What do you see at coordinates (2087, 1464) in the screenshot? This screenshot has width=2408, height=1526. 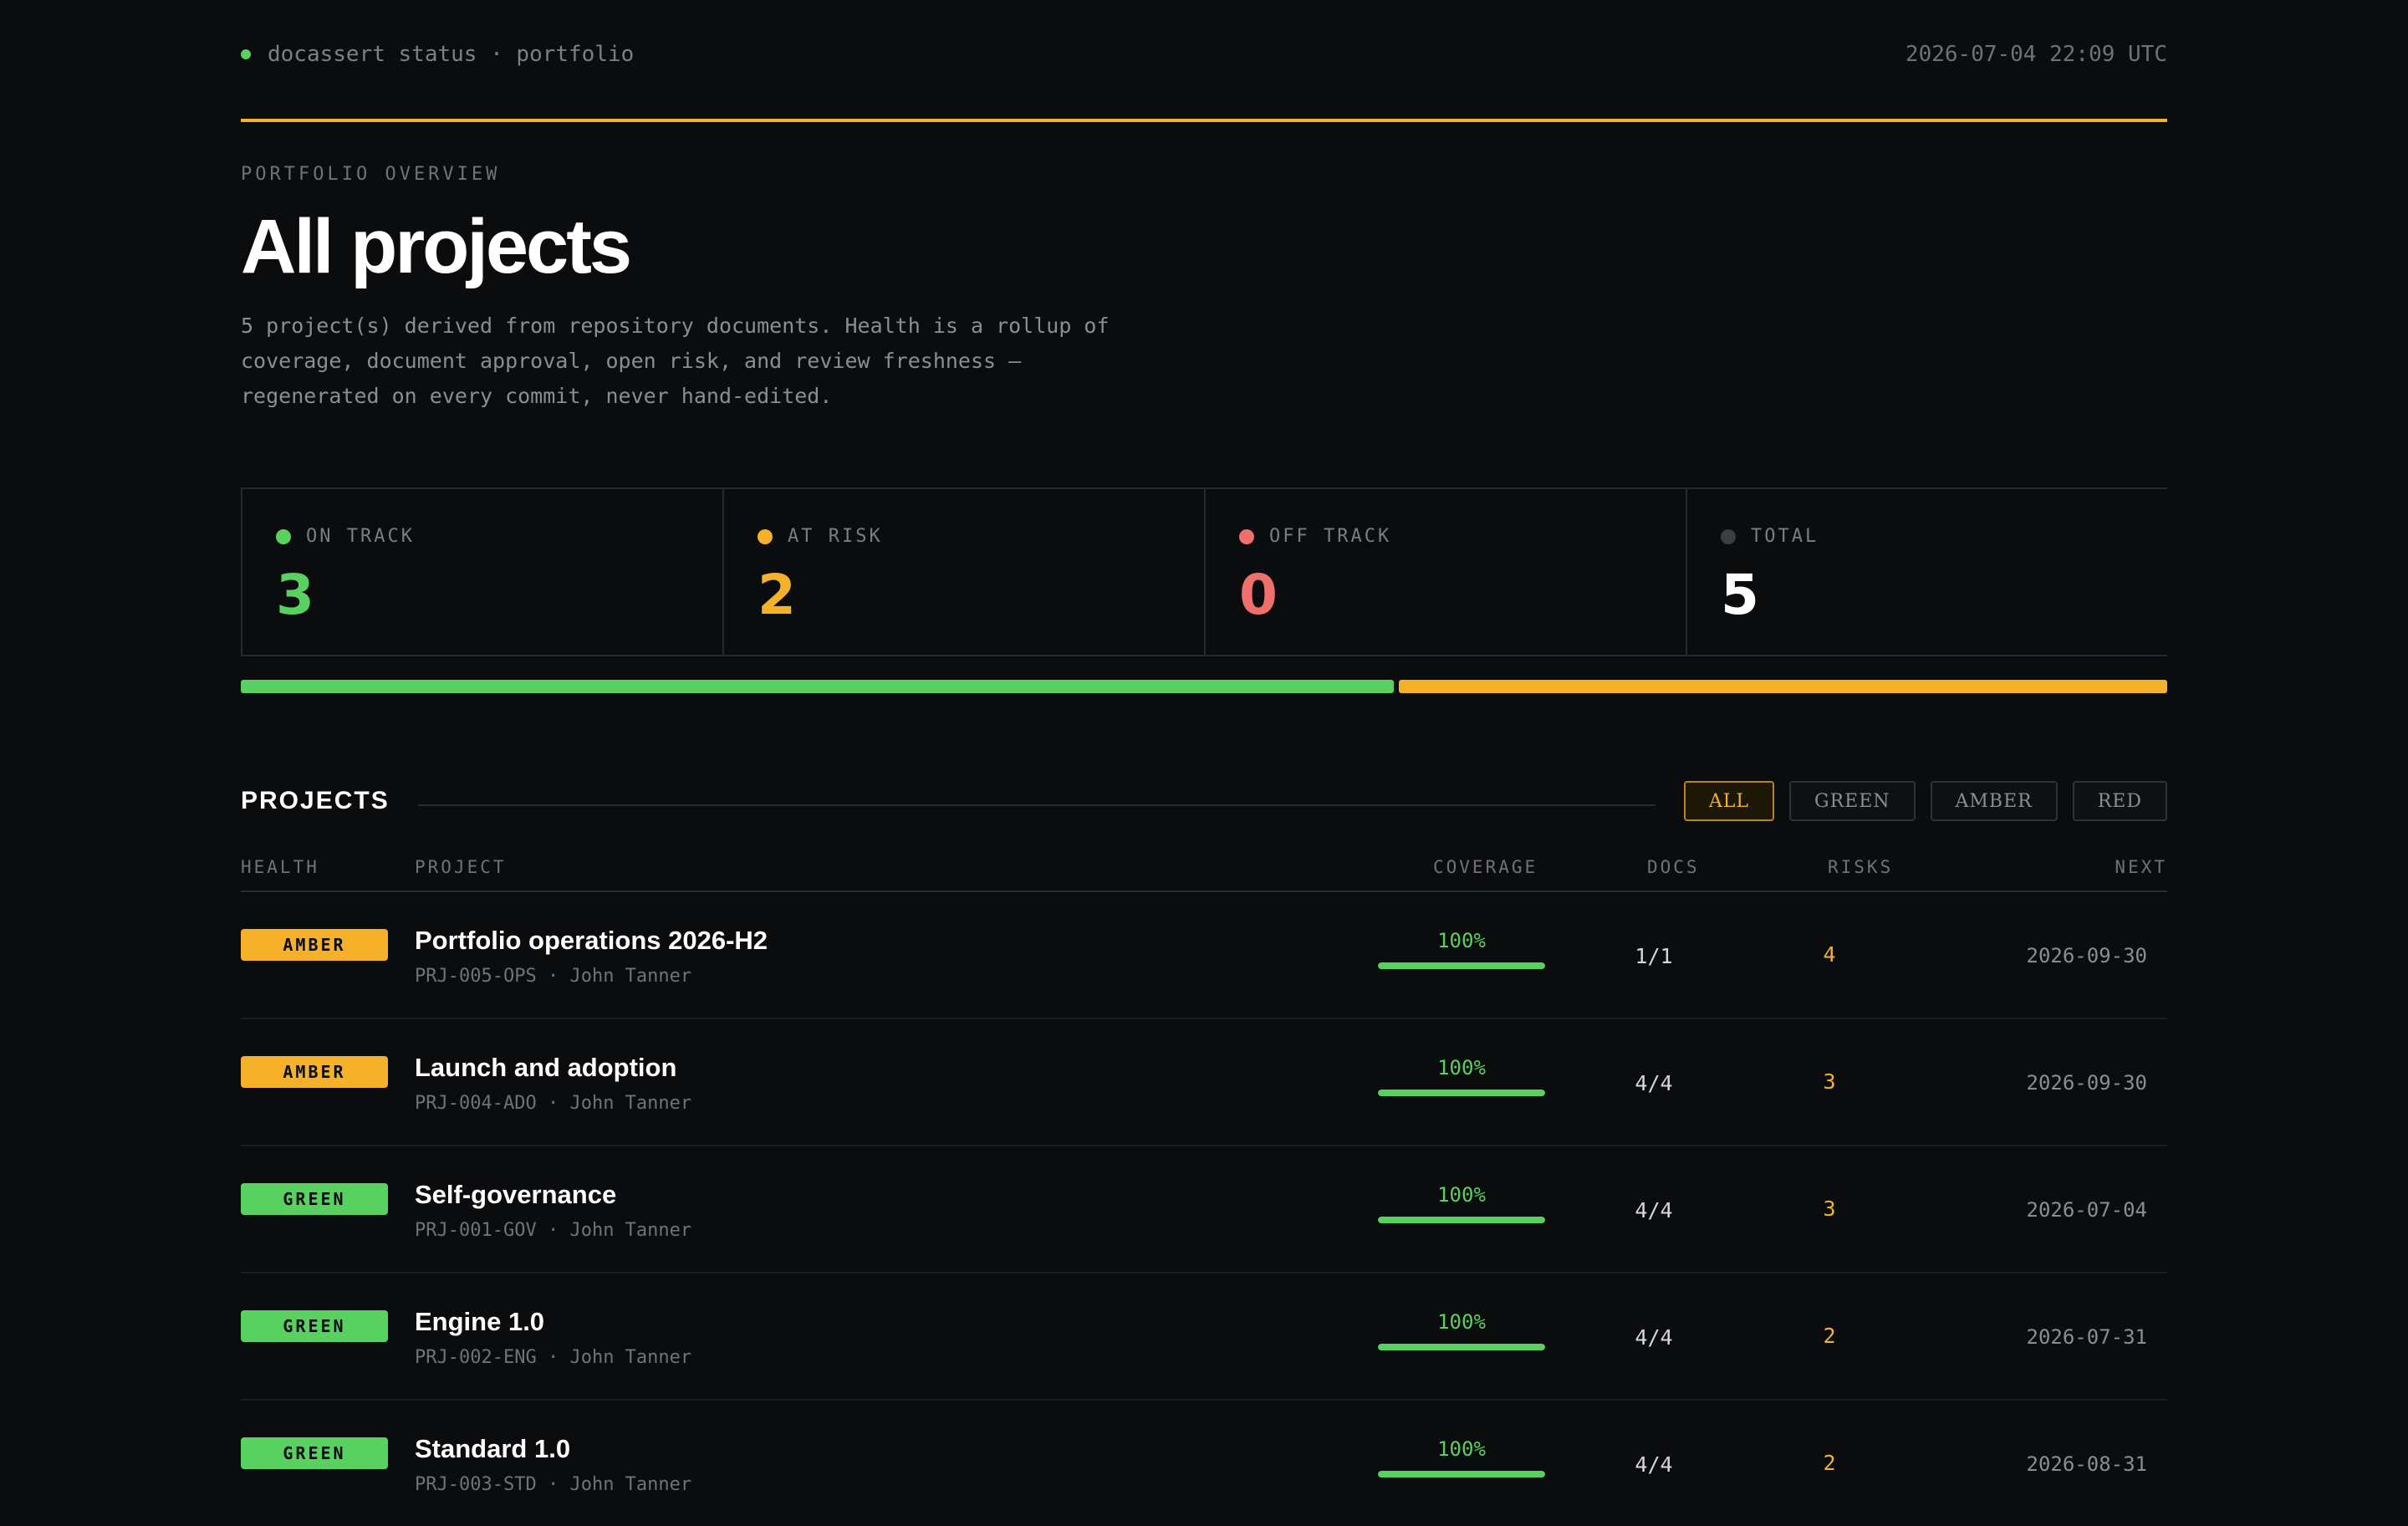 I see `next-date: 2026-08-31` at bounding box center [2087, 1464].